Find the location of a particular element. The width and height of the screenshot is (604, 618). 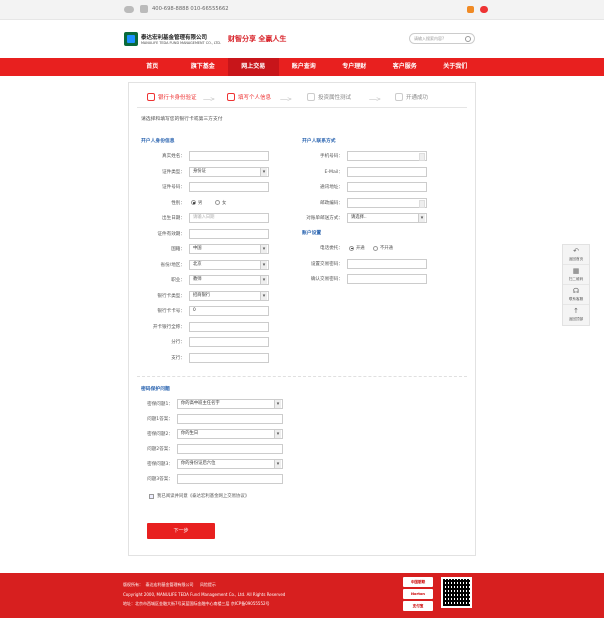

slogan: 财智分享 全赢人生 is located at coordinates (257, 39).